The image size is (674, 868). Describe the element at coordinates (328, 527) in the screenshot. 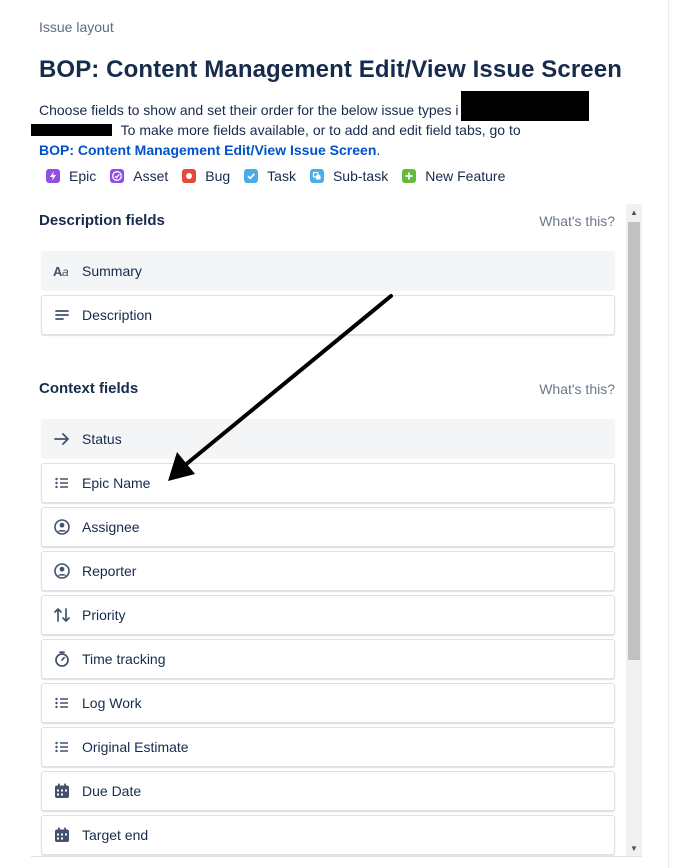

I see `field-assignee: Assignee` at that location.